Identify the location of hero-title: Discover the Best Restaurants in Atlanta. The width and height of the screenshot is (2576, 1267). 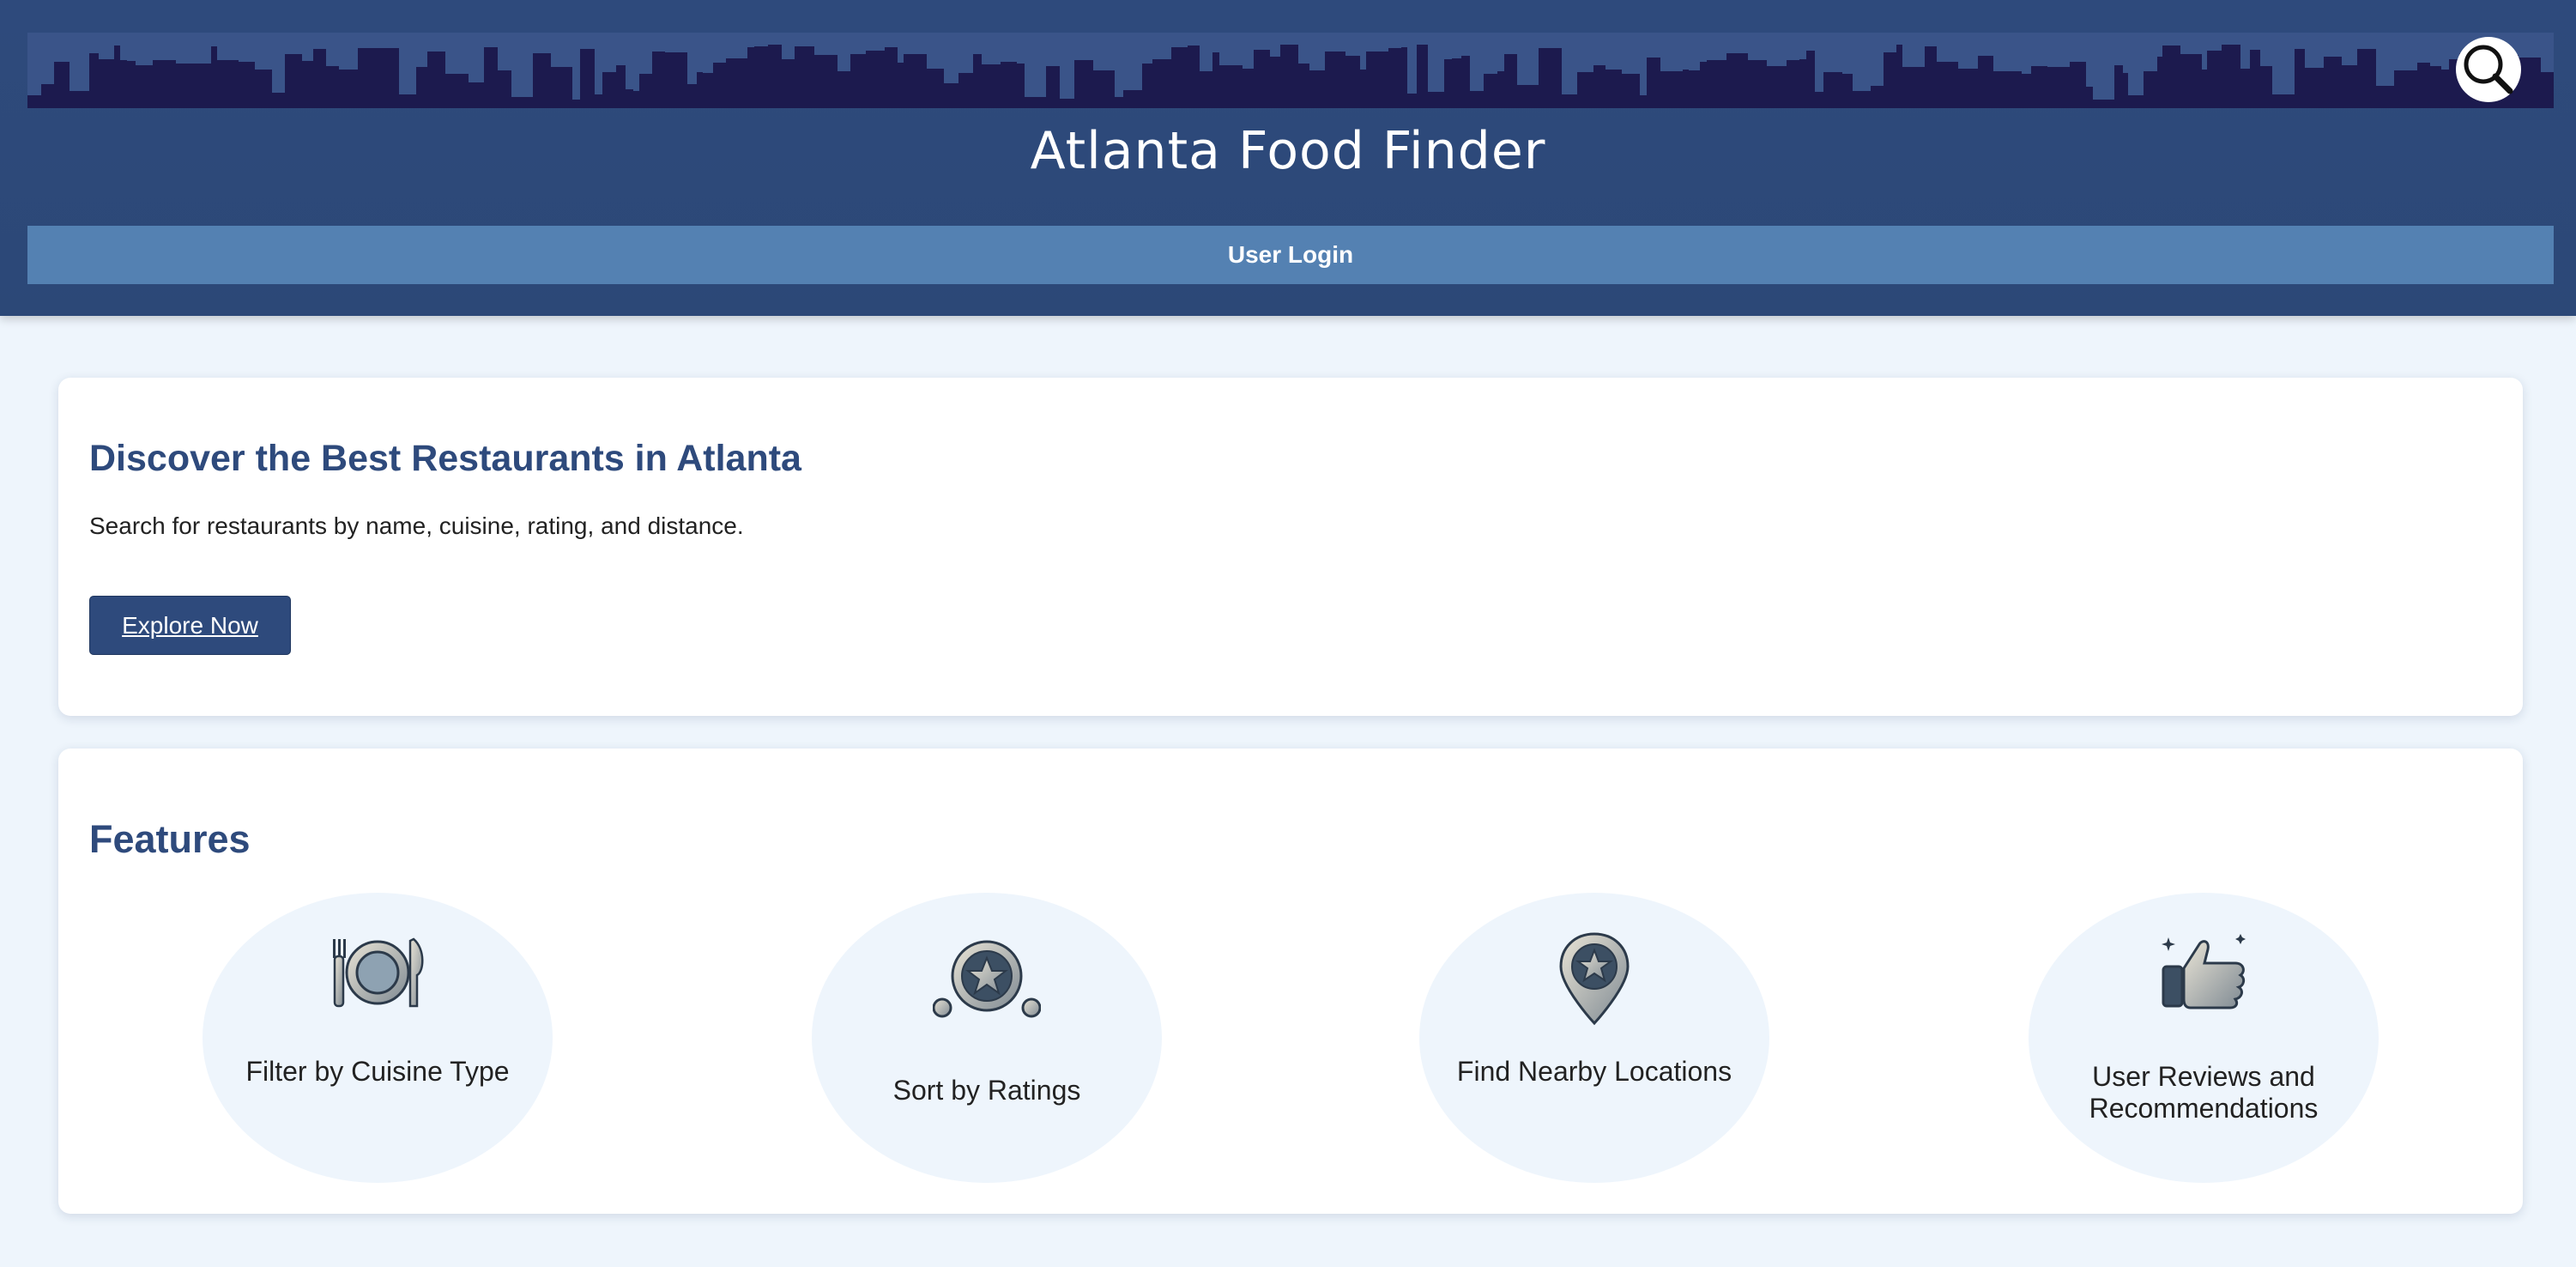
(445, 459).